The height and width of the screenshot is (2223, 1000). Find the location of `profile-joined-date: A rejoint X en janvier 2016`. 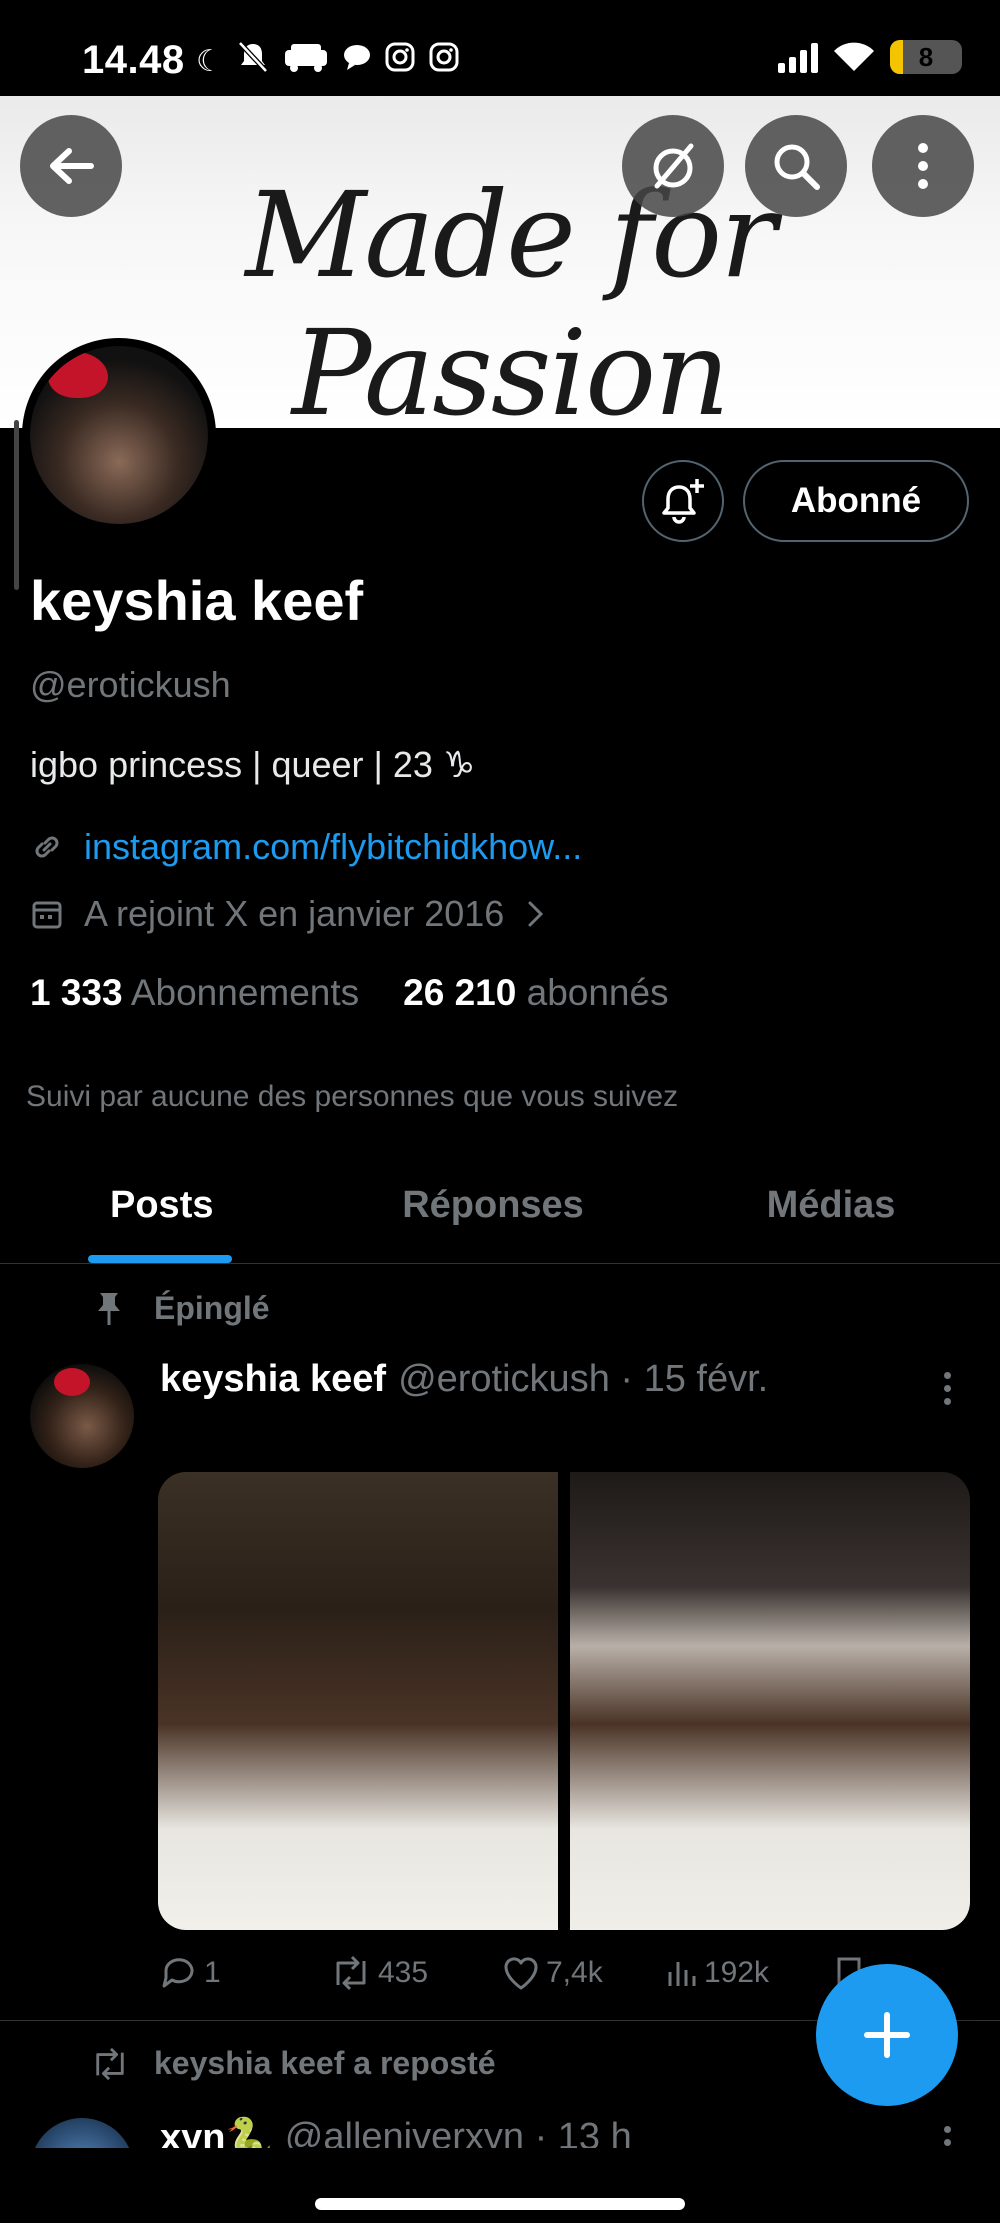

profile-joined-date: A rejoint X en janvier 2016 is located at coordinates (294, 913).